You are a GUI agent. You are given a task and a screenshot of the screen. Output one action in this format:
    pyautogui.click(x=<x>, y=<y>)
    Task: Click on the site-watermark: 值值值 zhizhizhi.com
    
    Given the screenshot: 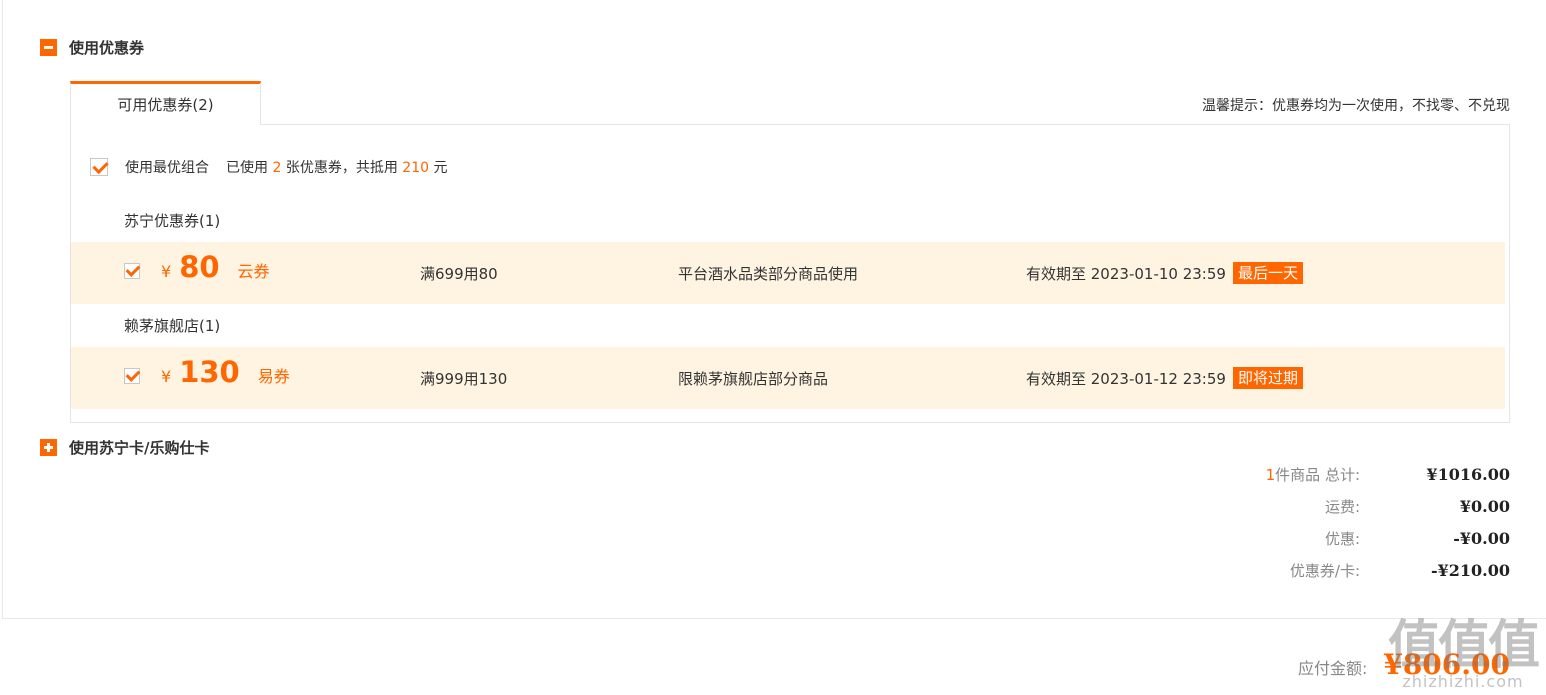 What is the action you would take?
    pyautogui.click(x=1463, y=653)
    